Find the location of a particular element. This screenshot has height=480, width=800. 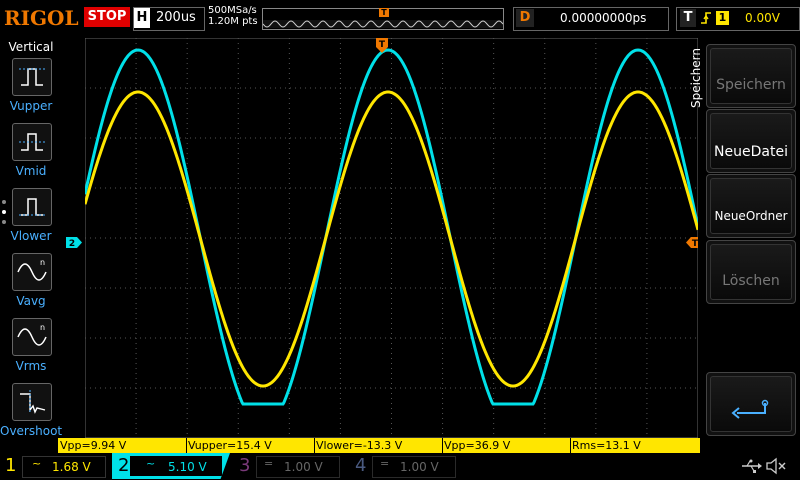

delete-button: Löschen is located at coordinates (751, 272).